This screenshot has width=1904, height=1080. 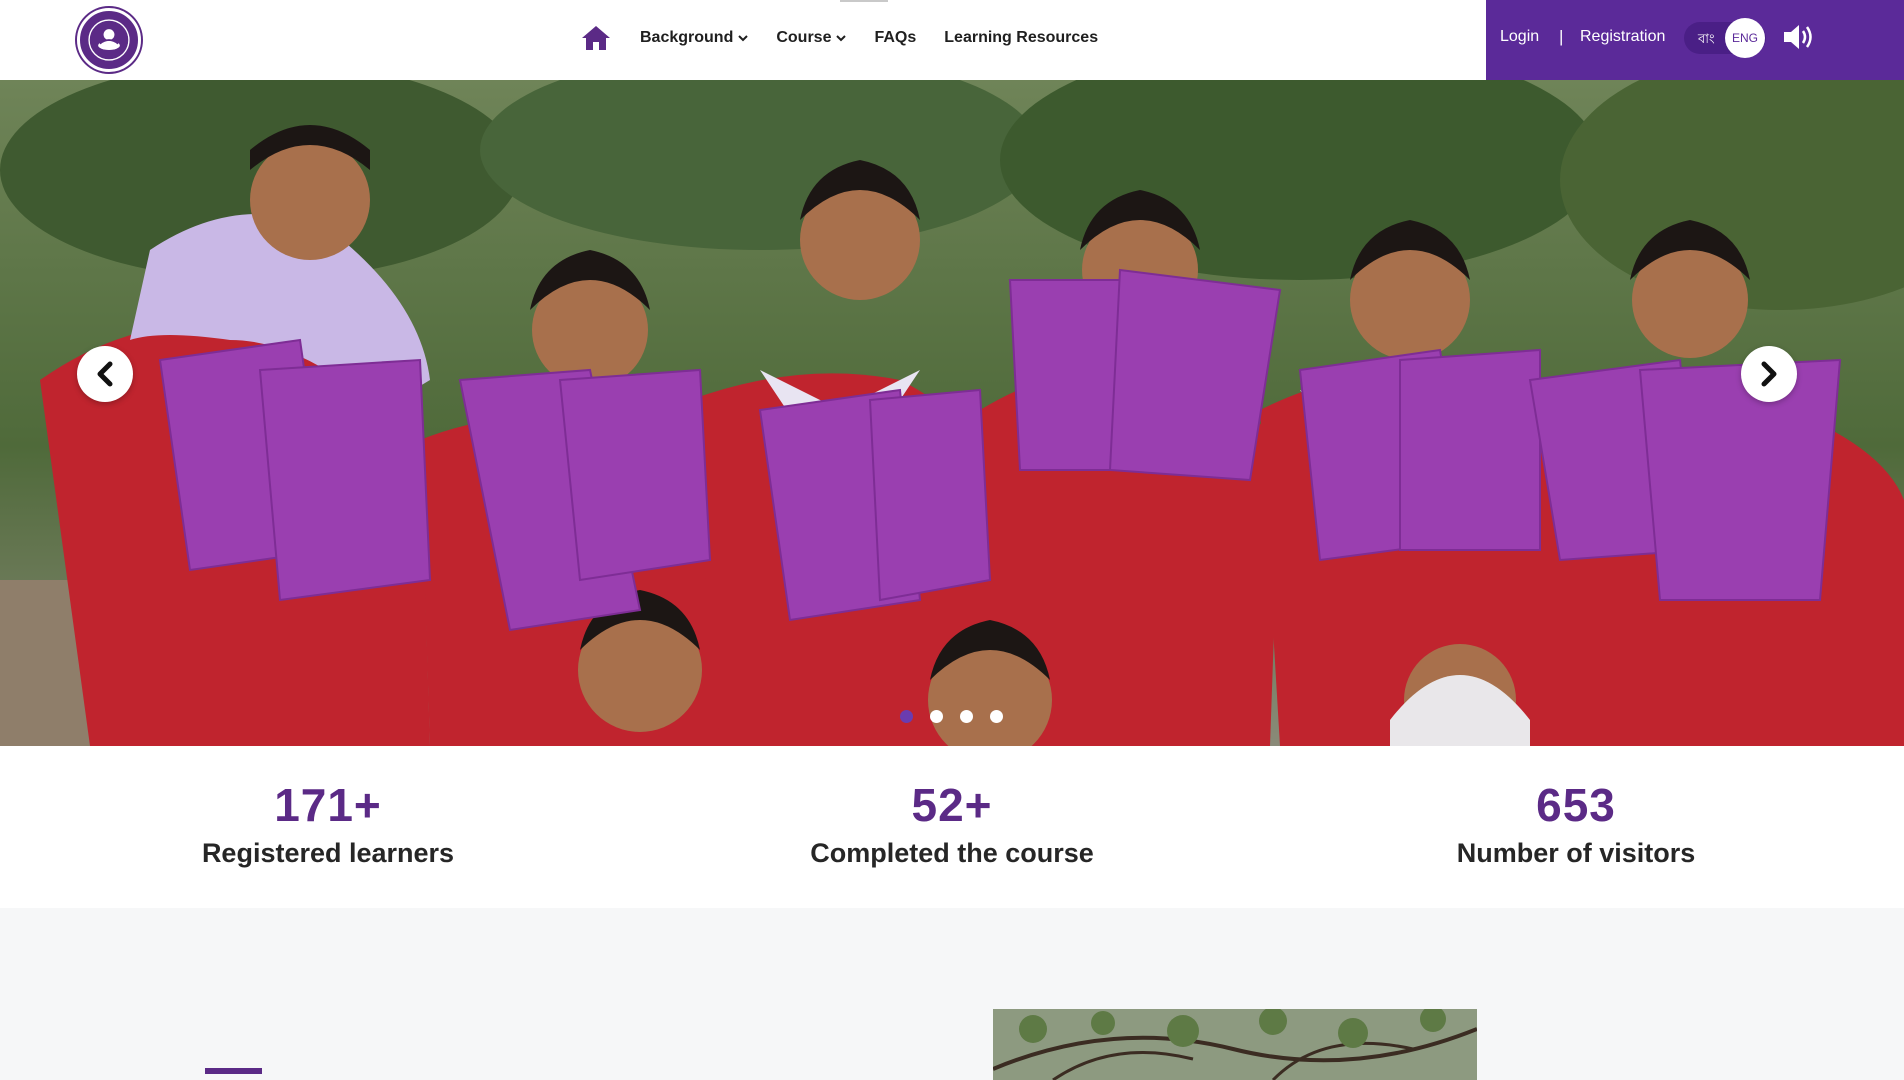 I want to click on logo-emblem-icon, so click(x=109, y=40).